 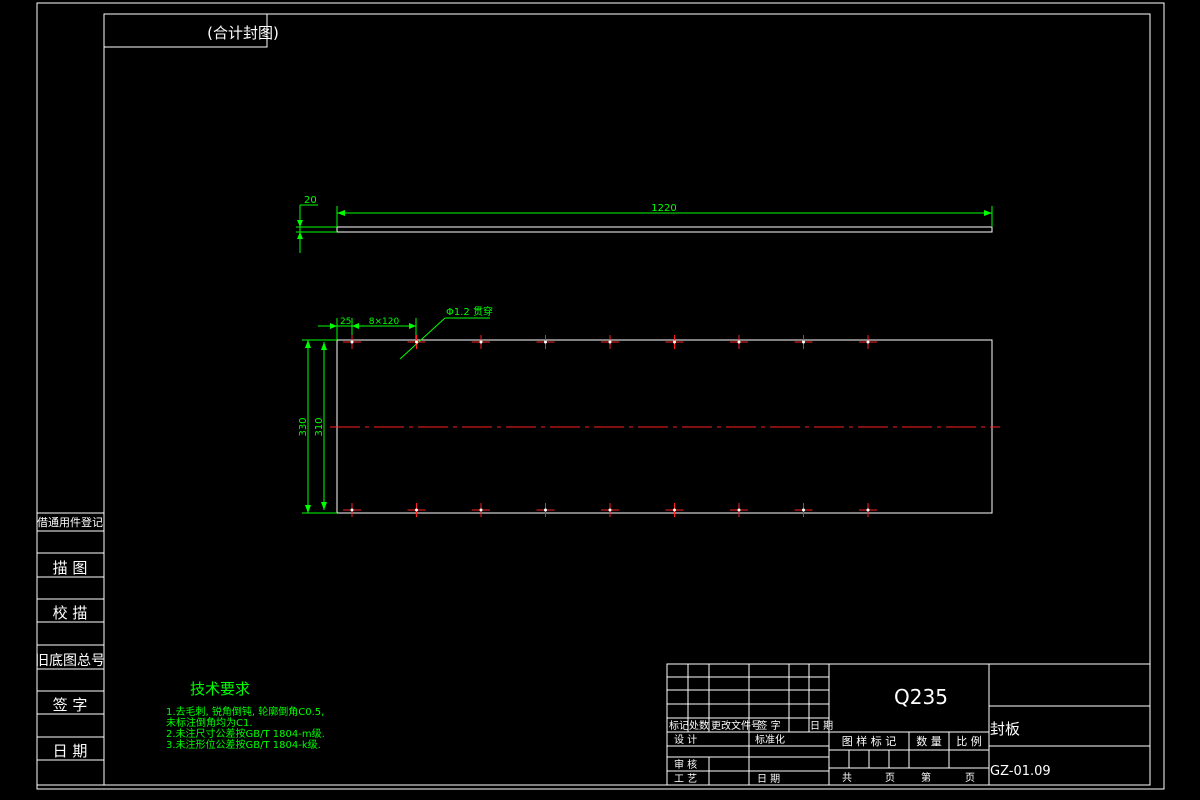 What do you see at coordinates (384, 322) in the screenshot?
I see `pitch-label: 8×120` at bounding box center [384, 322].